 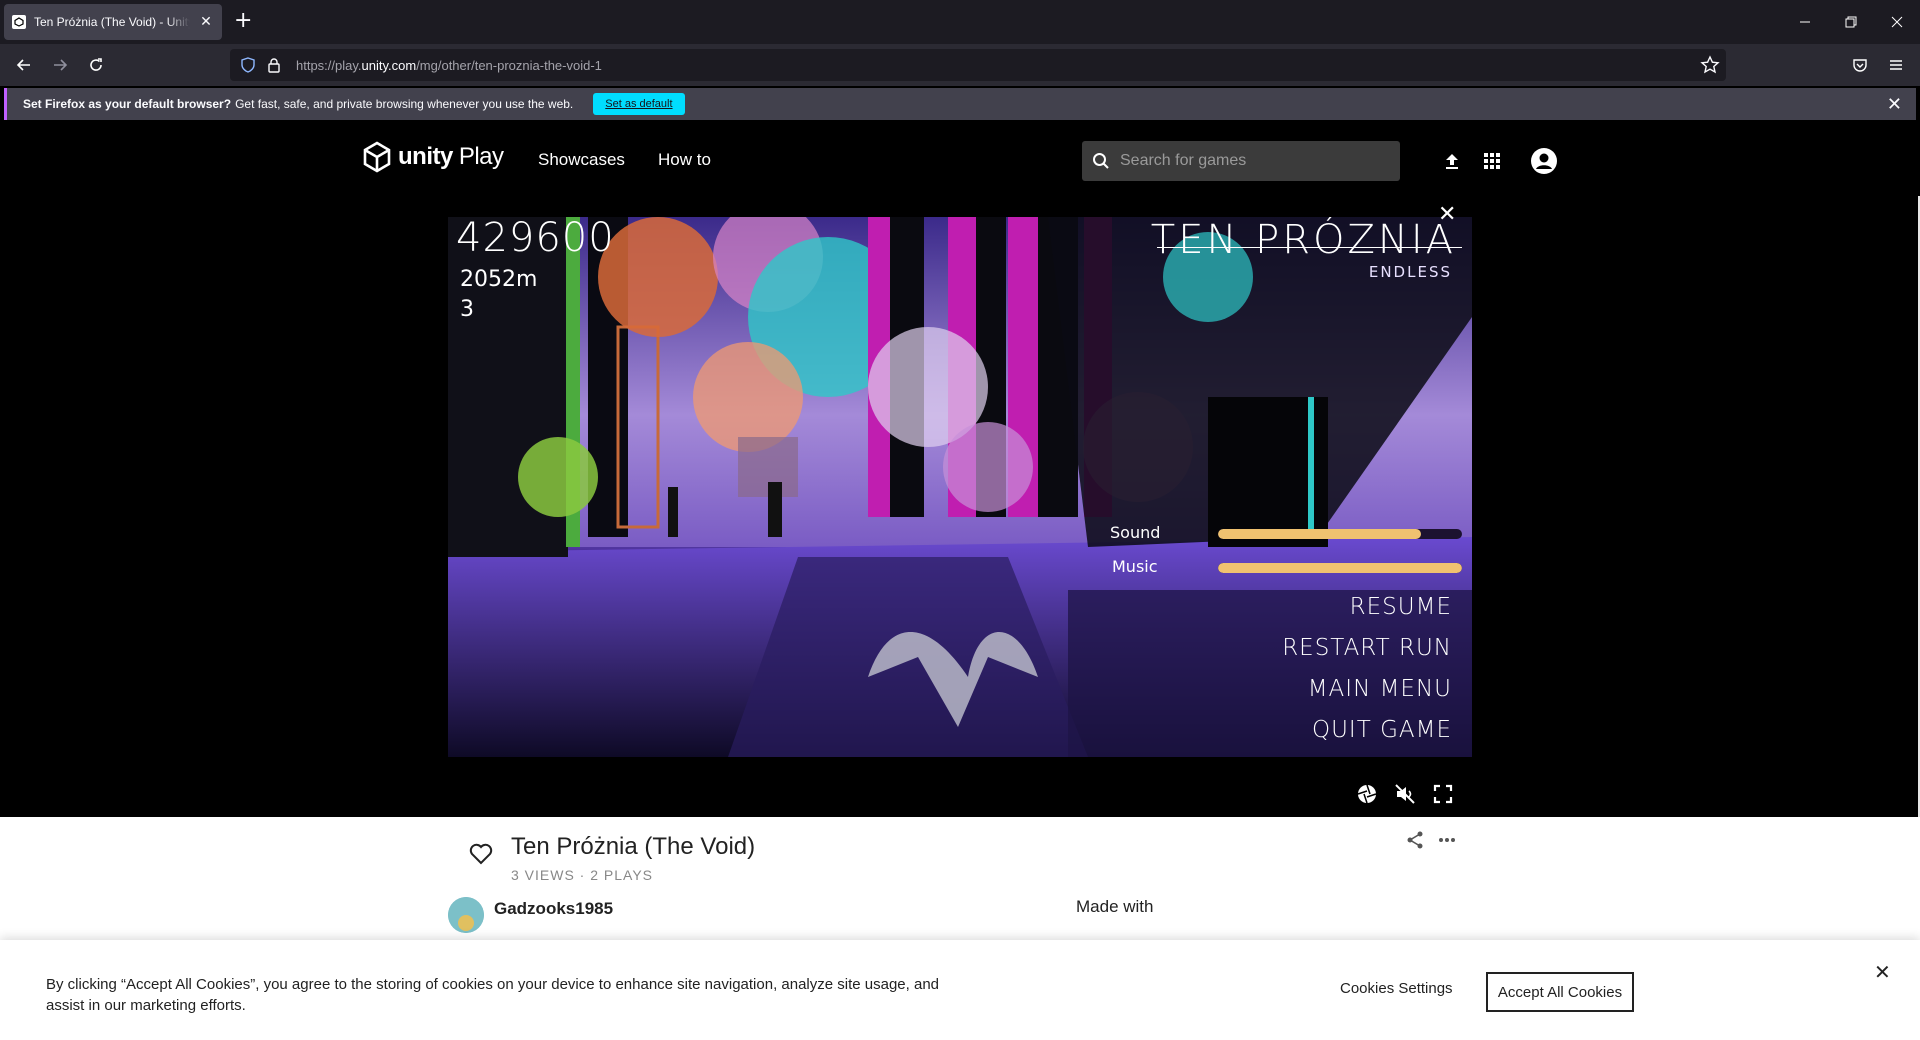 What do you see at coordinates (1415, 840) in the screenshot?
I see `share-icon` at bounding box center [1415, 840].